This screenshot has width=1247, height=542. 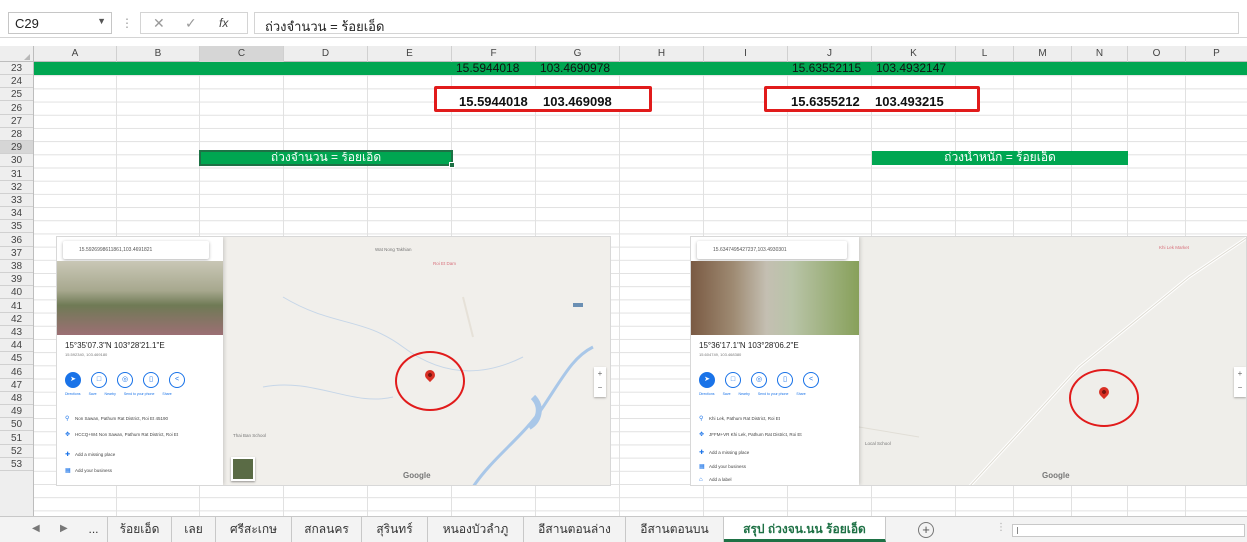 I want to click on row-header: 23, so click(x=16, y=68).